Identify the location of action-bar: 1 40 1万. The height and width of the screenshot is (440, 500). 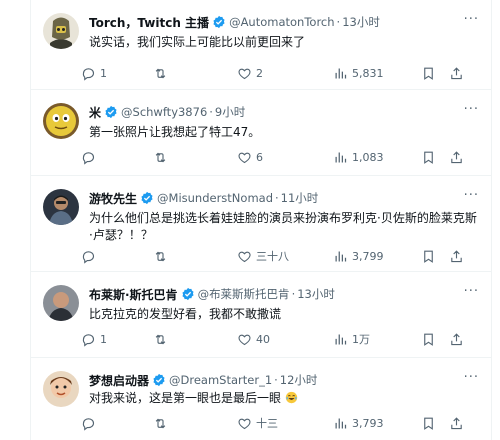
(284, 339).